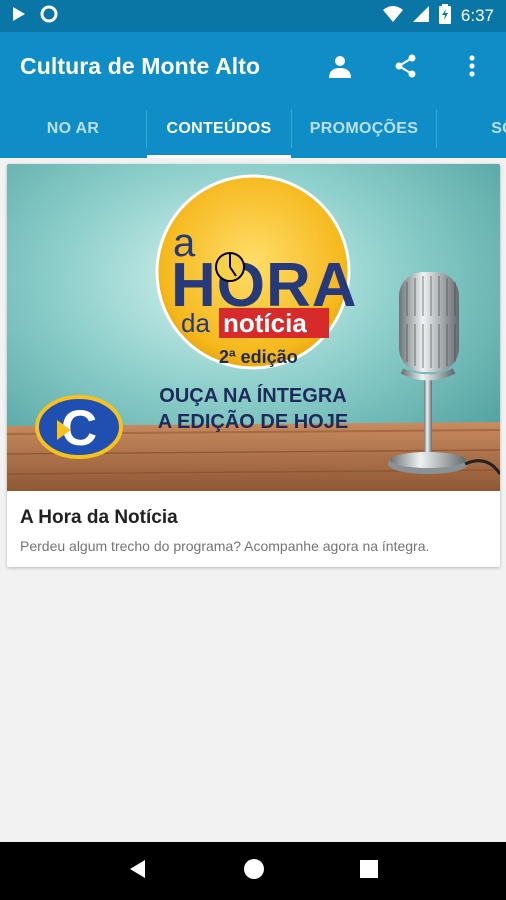 This screenshot has width=506, height=900. Describe the element at coordinates (195, 323) in the screenshot. I see `logo-line3: da` at that location.